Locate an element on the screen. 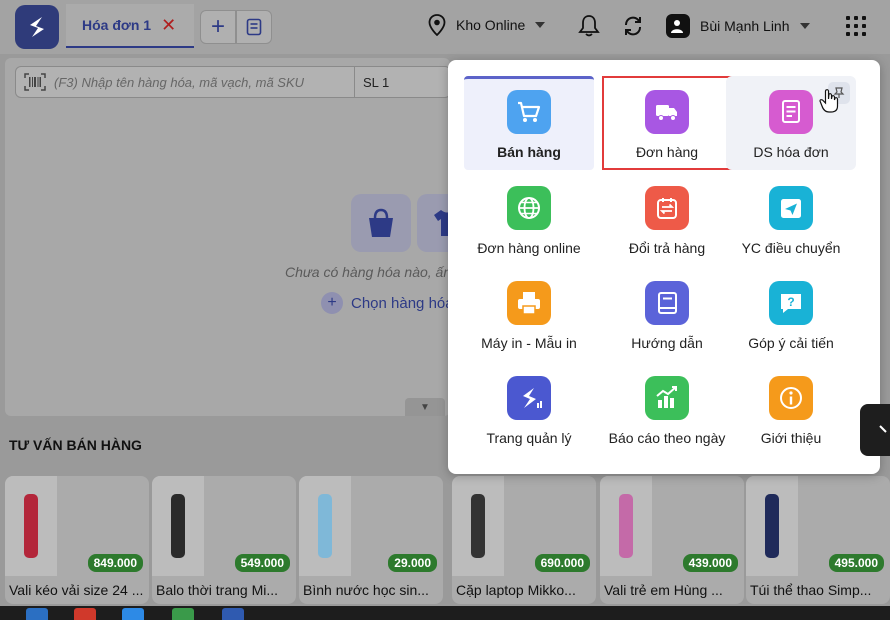 The height and width of the screenshot is (620, 890). user-badge-icon is located at coordinates (678, 26).